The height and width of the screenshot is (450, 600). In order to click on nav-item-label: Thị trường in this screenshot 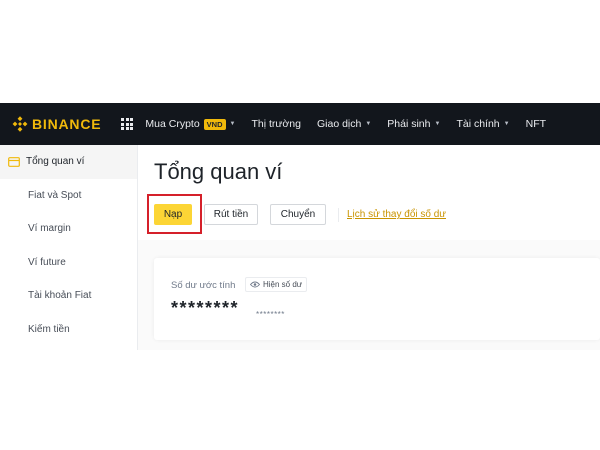, I will do `click(276, 124)`.